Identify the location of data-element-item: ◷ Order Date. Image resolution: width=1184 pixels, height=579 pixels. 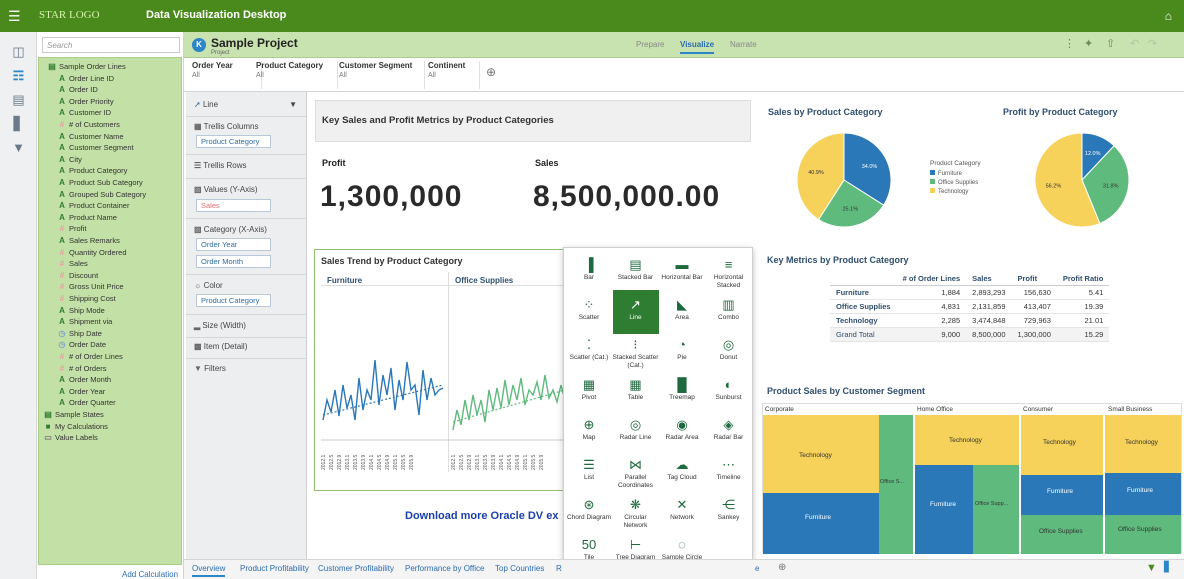
(82, 345).